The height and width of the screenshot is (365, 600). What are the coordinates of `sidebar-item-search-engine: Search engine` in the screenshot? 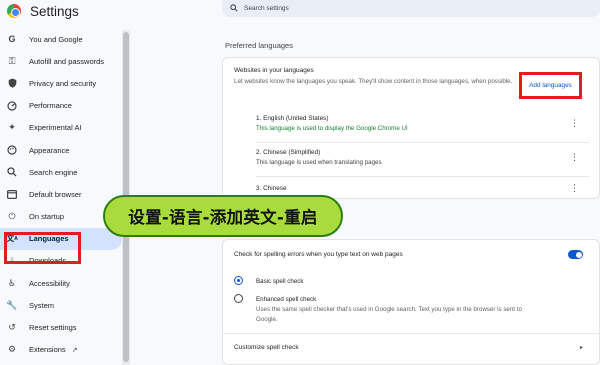 It's located at (61, 172).